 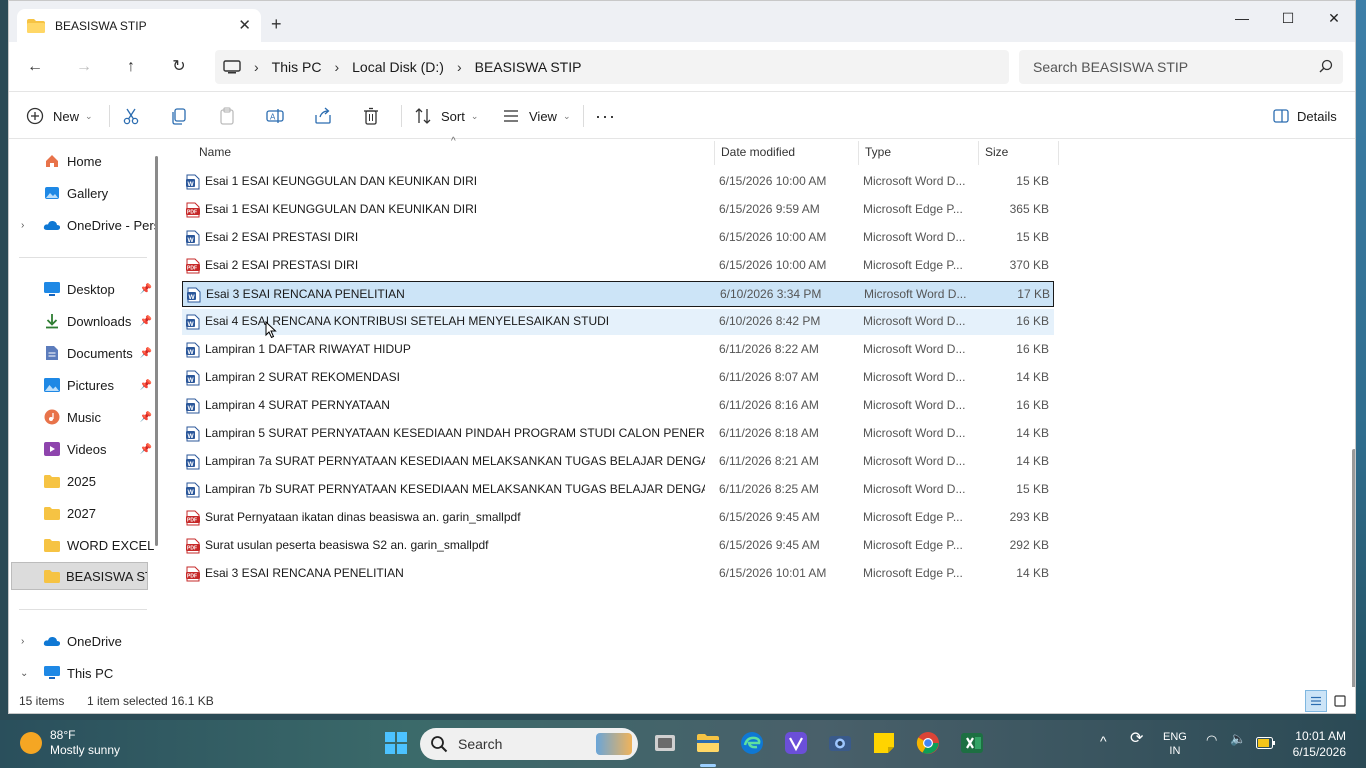 What do you see at coordinates (529, 744) in the screenshot?
I see `taskbar-search-box: Search` at bounding box center [529, 744].